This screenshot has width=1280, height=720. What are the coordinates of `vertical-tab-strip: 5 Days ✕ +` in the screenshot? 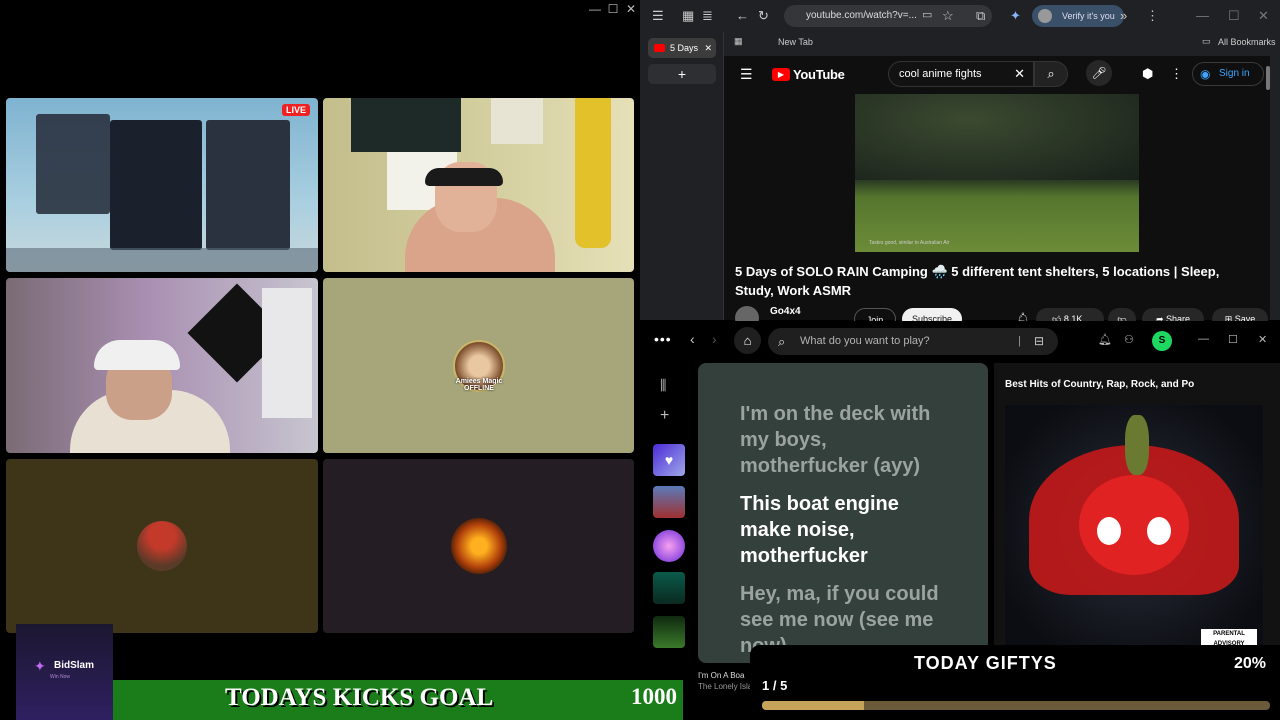 It's located at (682, 176).